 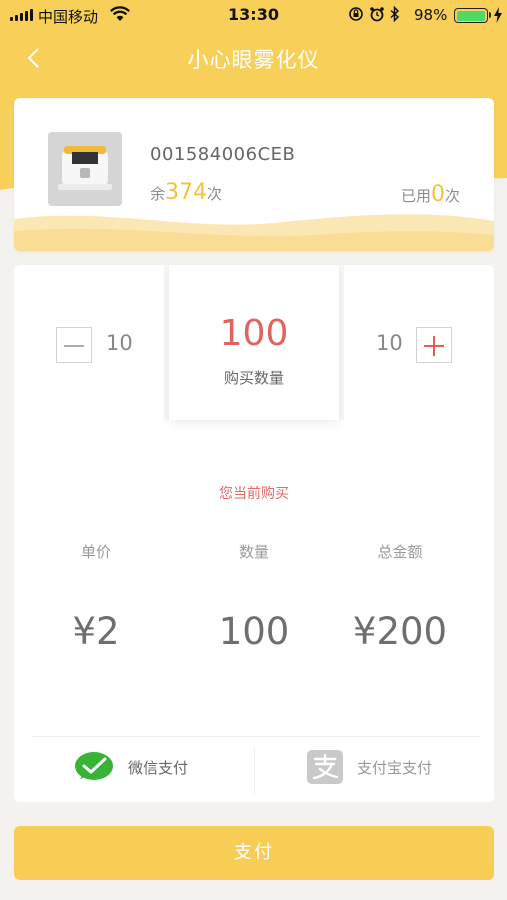 I want to click on device-image, so click(x=85, y=169).